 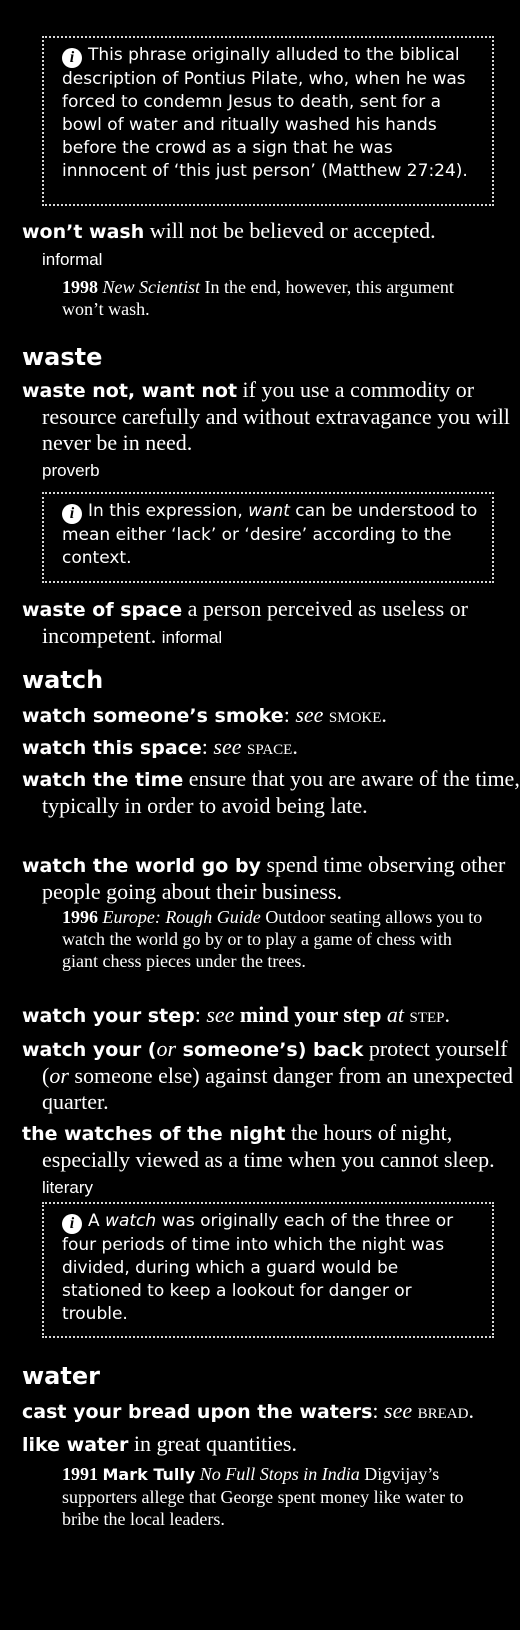 I want to click on phrase: watch the time, so click(x=103, y=780).